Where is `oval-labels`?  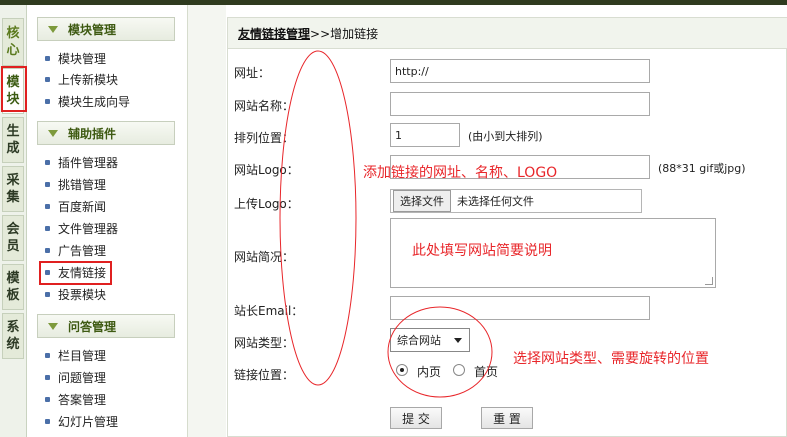 oval-labels is located at coordinates (318, 218).